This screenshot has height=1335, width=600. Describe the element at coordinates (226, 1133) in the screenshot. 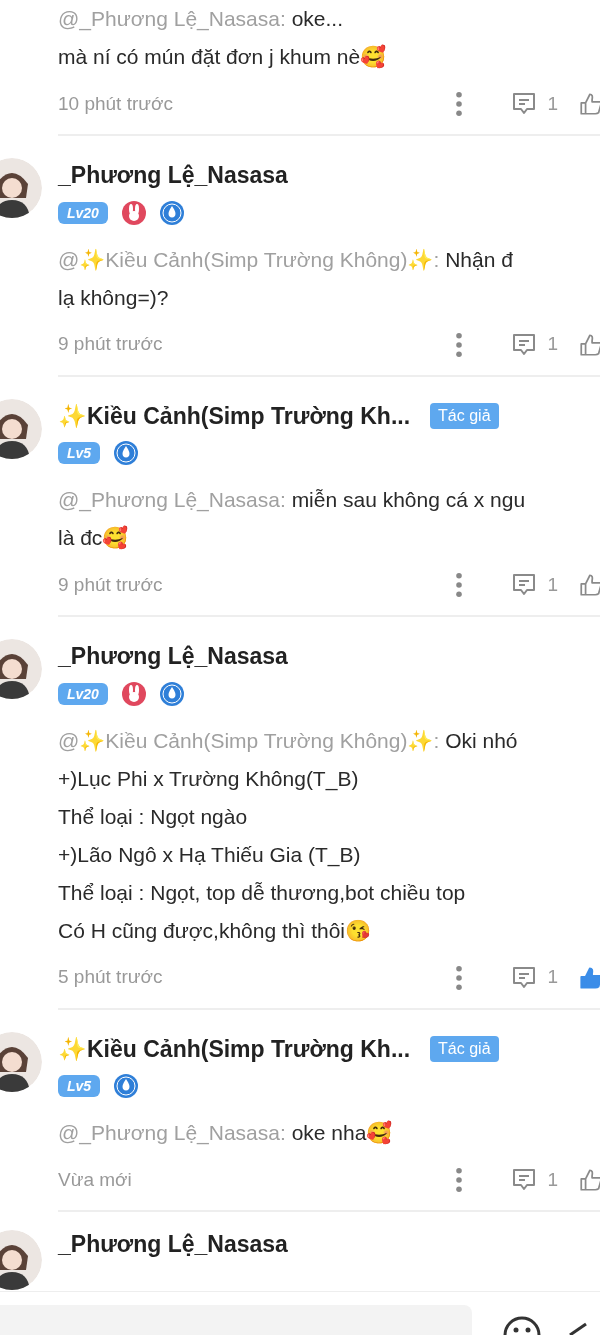

I see `comment-text: @_Phương Lệ_Nasasa: oke nha🥰` at that location.